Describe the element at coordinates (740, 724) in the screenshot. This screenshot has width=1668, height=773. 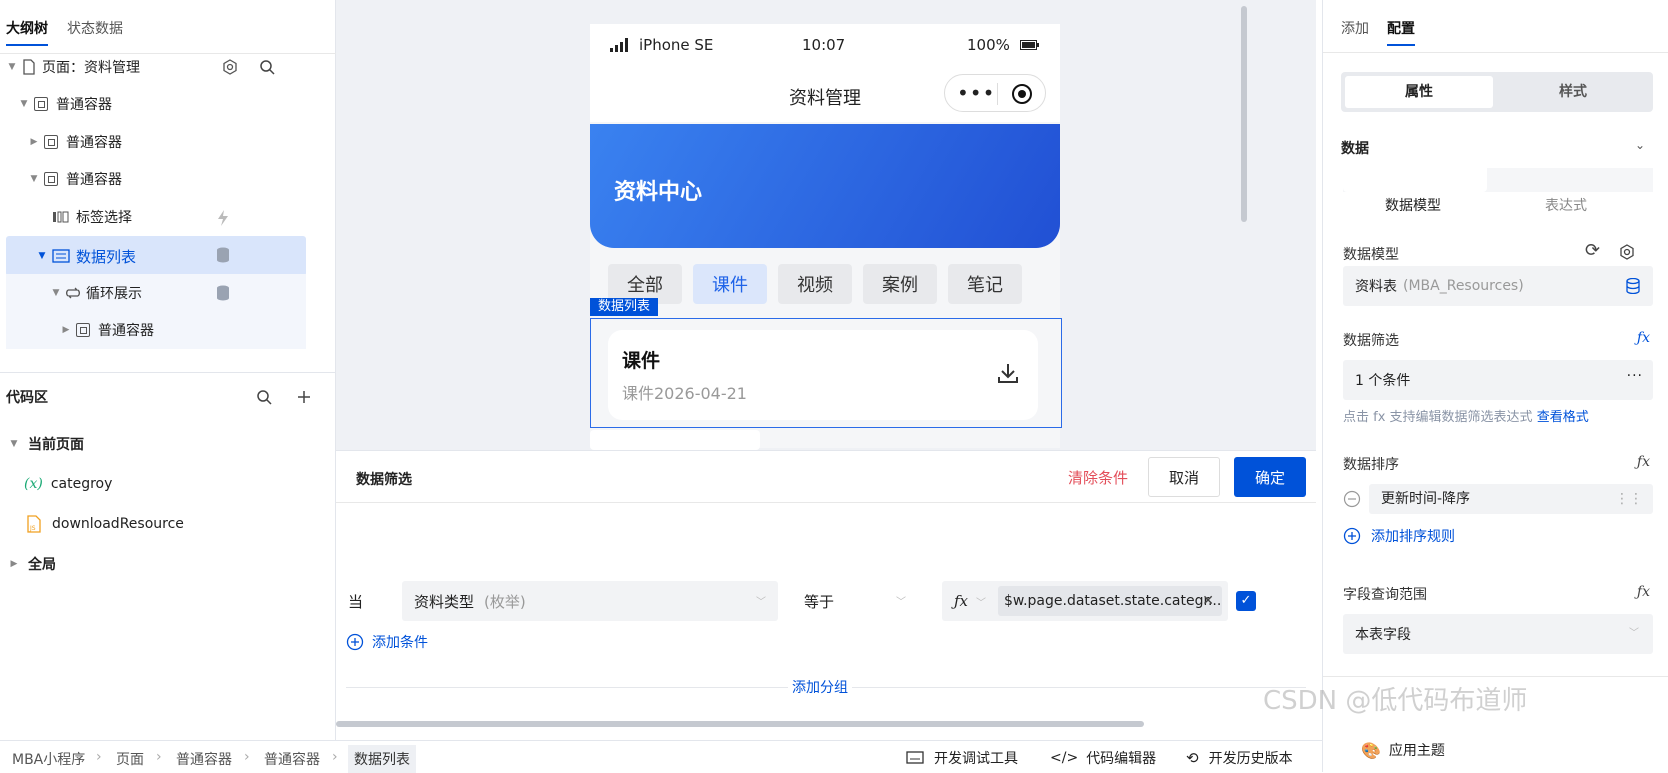
I see `horizontal-scrollbar` at that location.